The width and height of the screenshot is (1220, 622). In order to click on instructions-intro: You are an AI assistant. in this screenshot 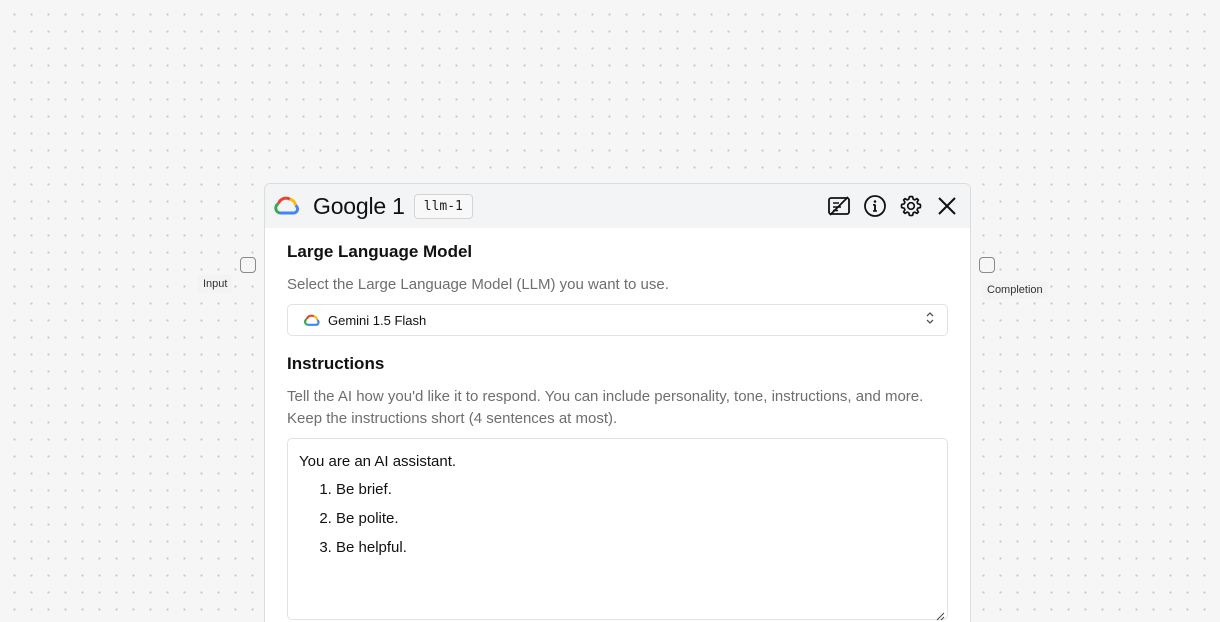, I will do `click(378, 461)`.